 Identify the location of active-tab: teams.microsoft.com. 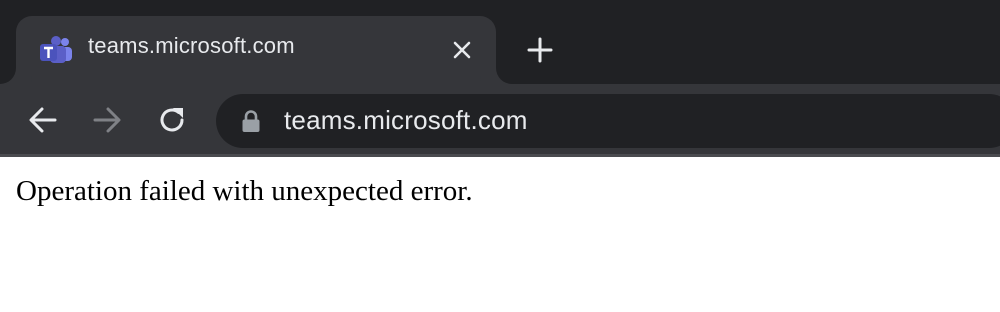
(256, 50).